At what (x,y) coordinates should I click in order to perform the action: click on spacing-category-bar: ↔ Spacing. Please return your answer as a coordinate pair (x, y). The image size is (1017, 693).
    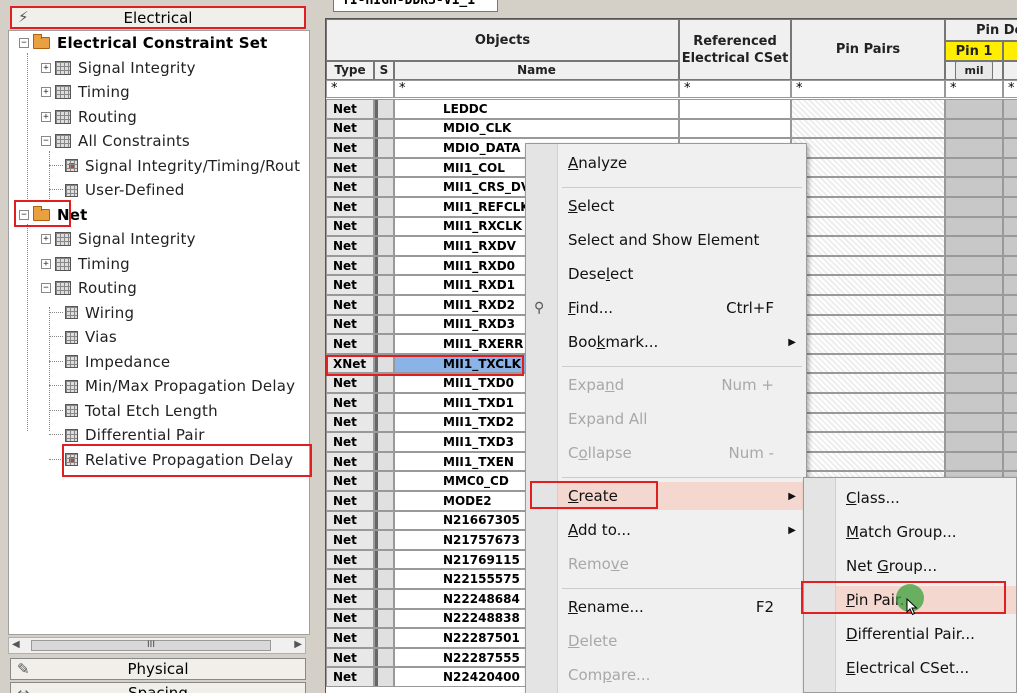
    Looking at the image, I should click on (158, 687).